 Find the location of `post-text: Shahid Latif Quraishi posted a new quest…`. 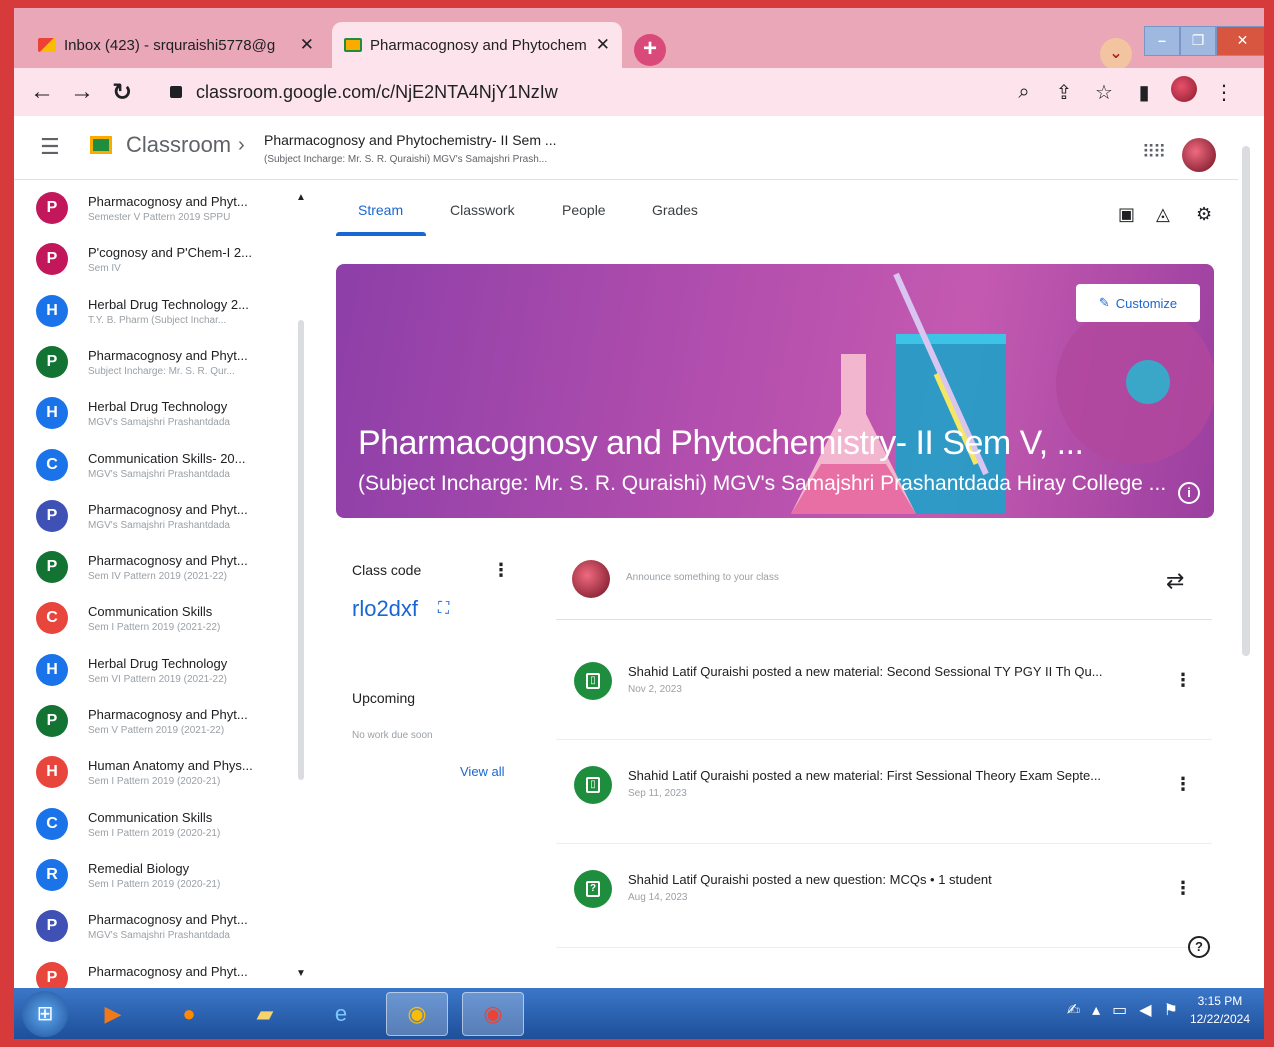

post-text: Shahid Latif Quraishi posted a new quest… is located at coordinates (888, 879).